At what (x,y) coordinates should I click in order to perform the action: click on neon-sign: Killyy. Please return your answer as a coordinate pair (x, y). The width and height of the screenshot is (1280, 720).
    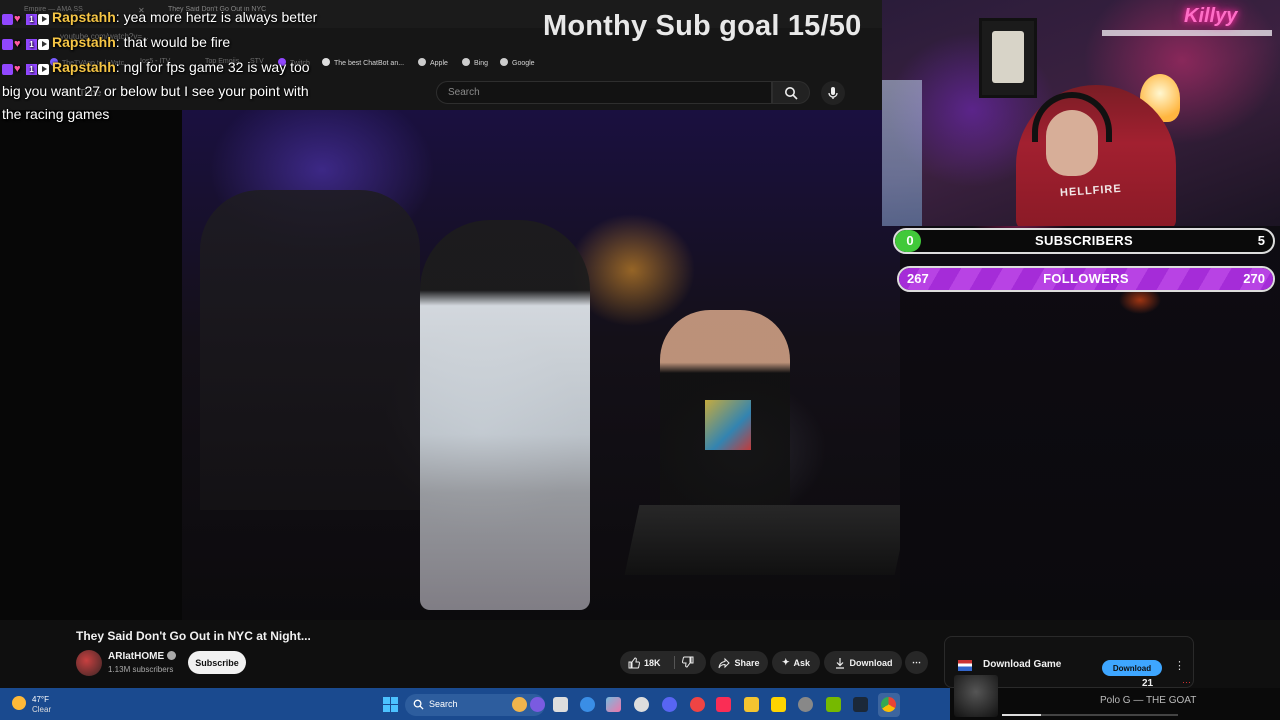
    Looking at the image, I should click on (1211, 16).